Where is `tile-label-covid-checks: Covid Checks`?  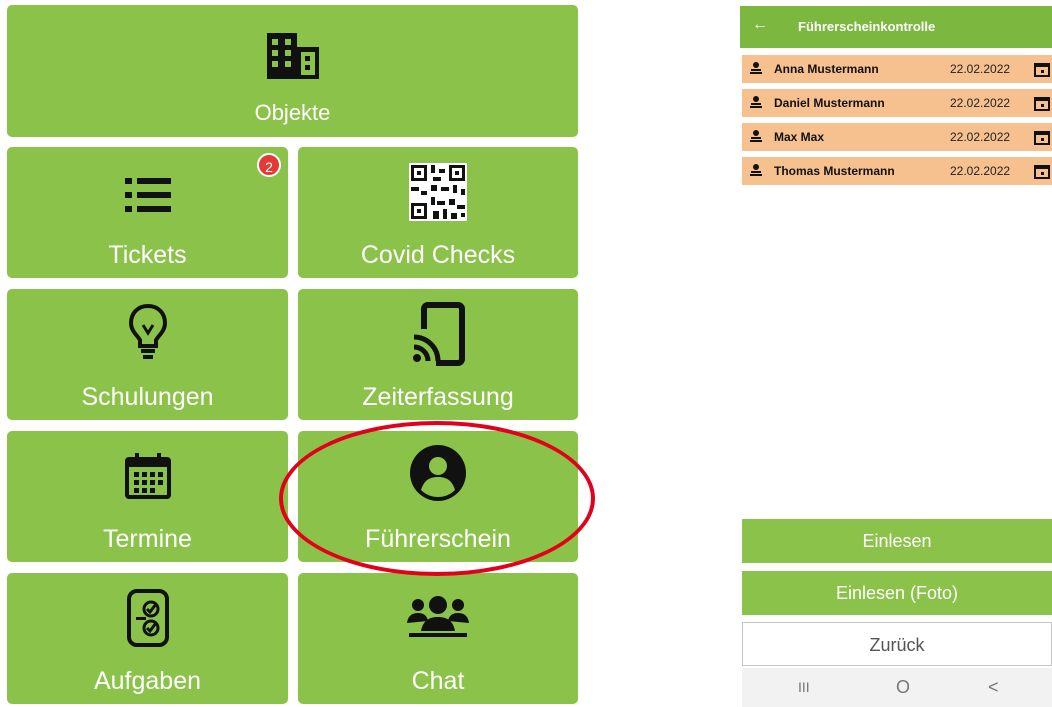
tile-label-covid-checks: Covid Checks is located at coordinates (438, 255).